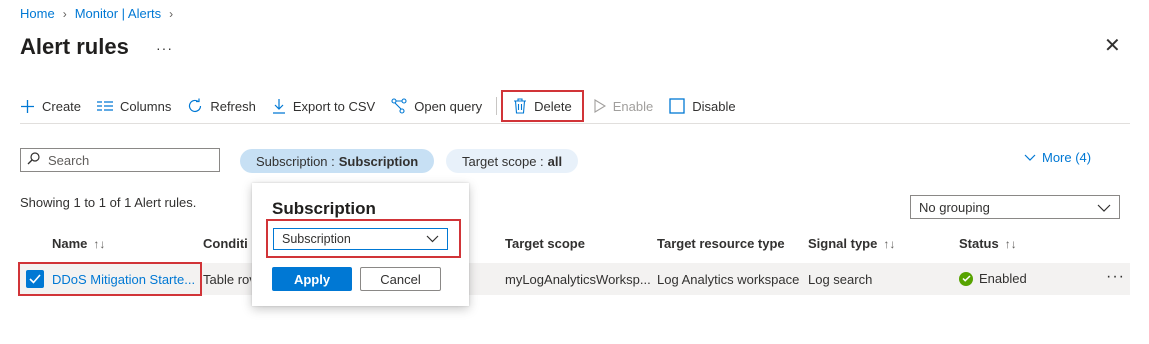  What do you see at coordinates (227, 279) in the screenshot?
I see `row-condition: Table rov` at bounding box center [227, 279].